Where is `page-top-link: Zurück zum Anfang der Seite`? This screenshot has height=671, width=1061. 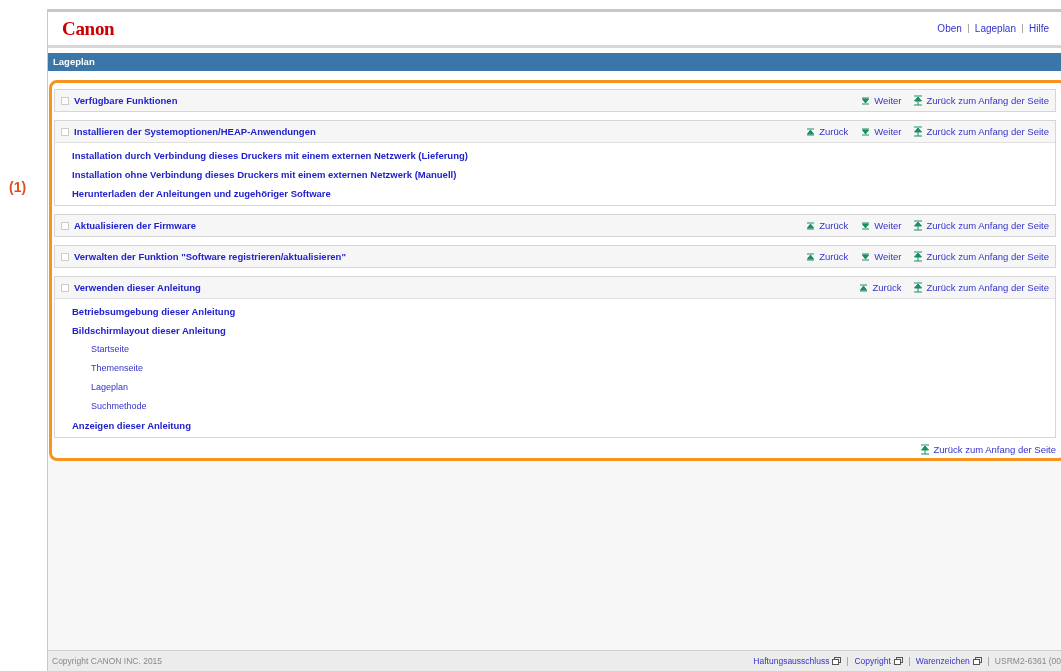 page-top-link: Zurück zum Anfang der Seite is located at coordinates (988, 449).